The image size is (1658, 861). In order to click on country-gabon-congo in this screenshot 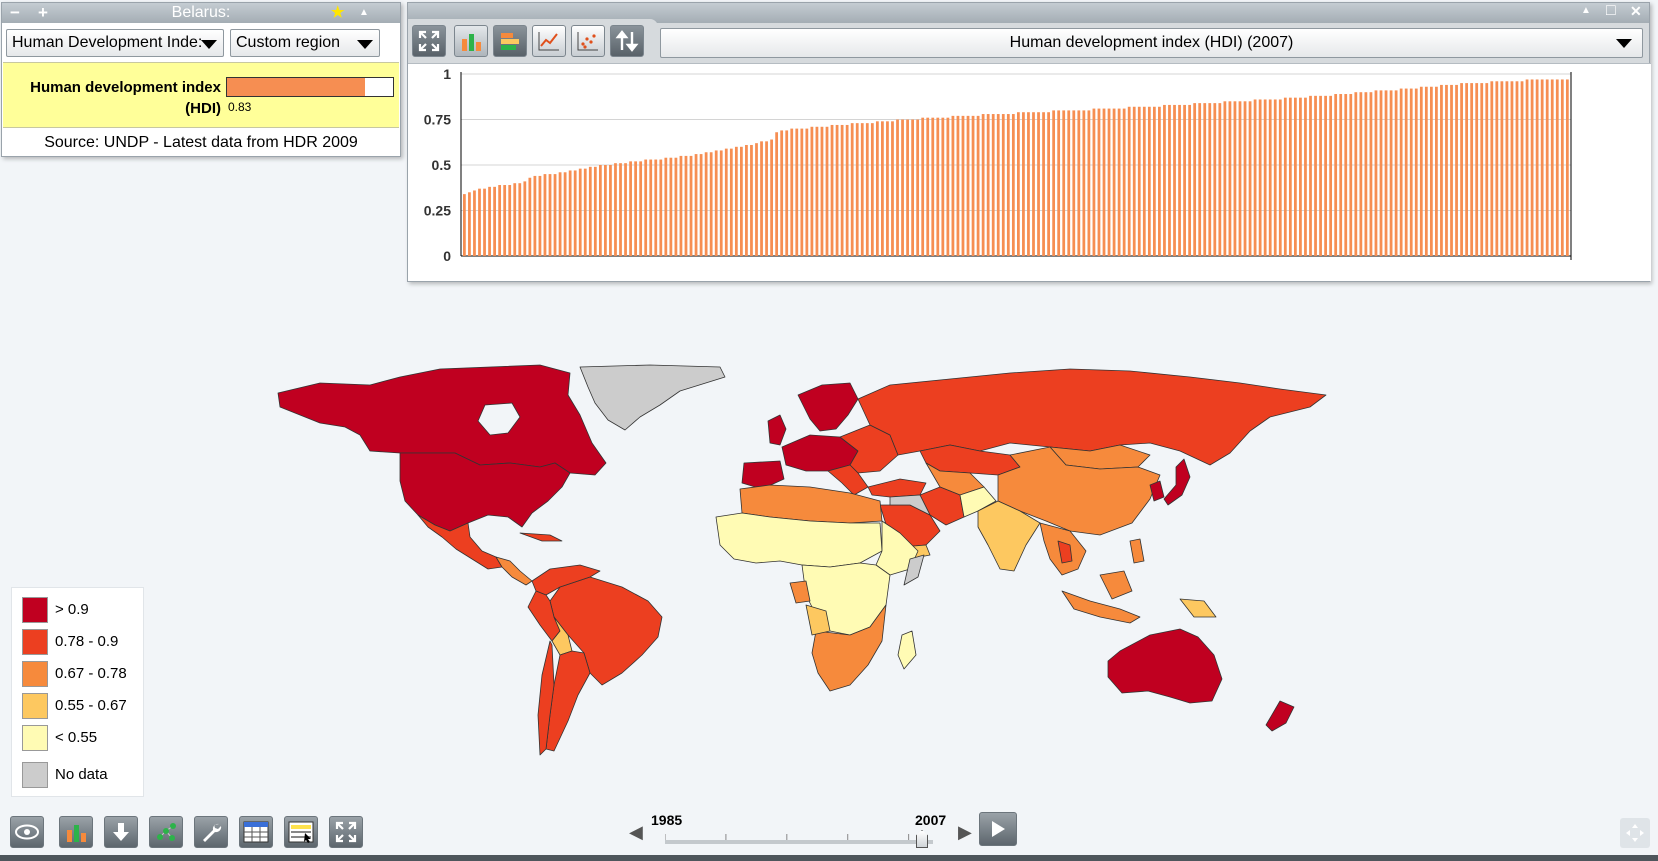, I will do `click(800, 592)`.